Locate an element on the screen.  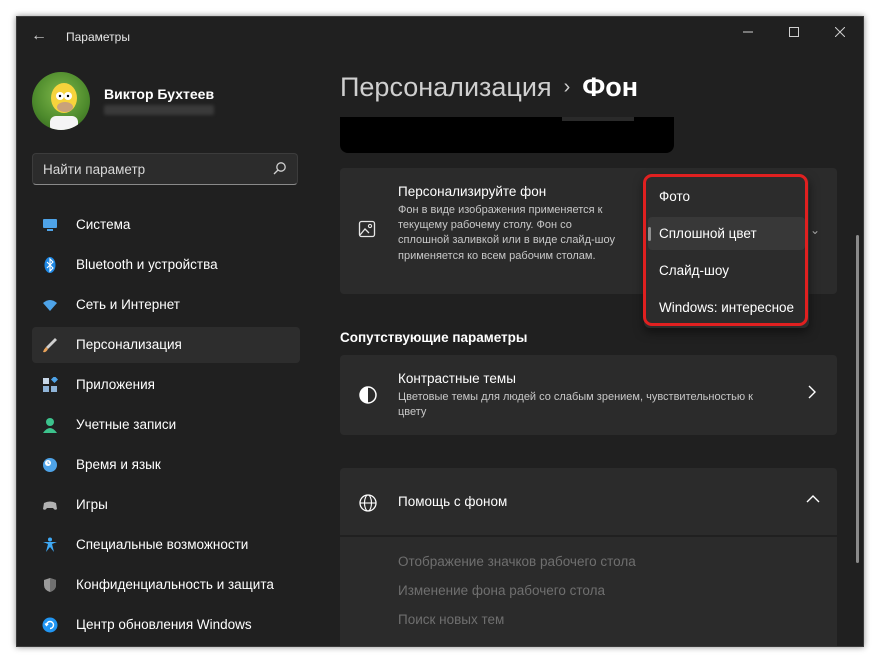
account-icon is located at coordinates (50, 425).